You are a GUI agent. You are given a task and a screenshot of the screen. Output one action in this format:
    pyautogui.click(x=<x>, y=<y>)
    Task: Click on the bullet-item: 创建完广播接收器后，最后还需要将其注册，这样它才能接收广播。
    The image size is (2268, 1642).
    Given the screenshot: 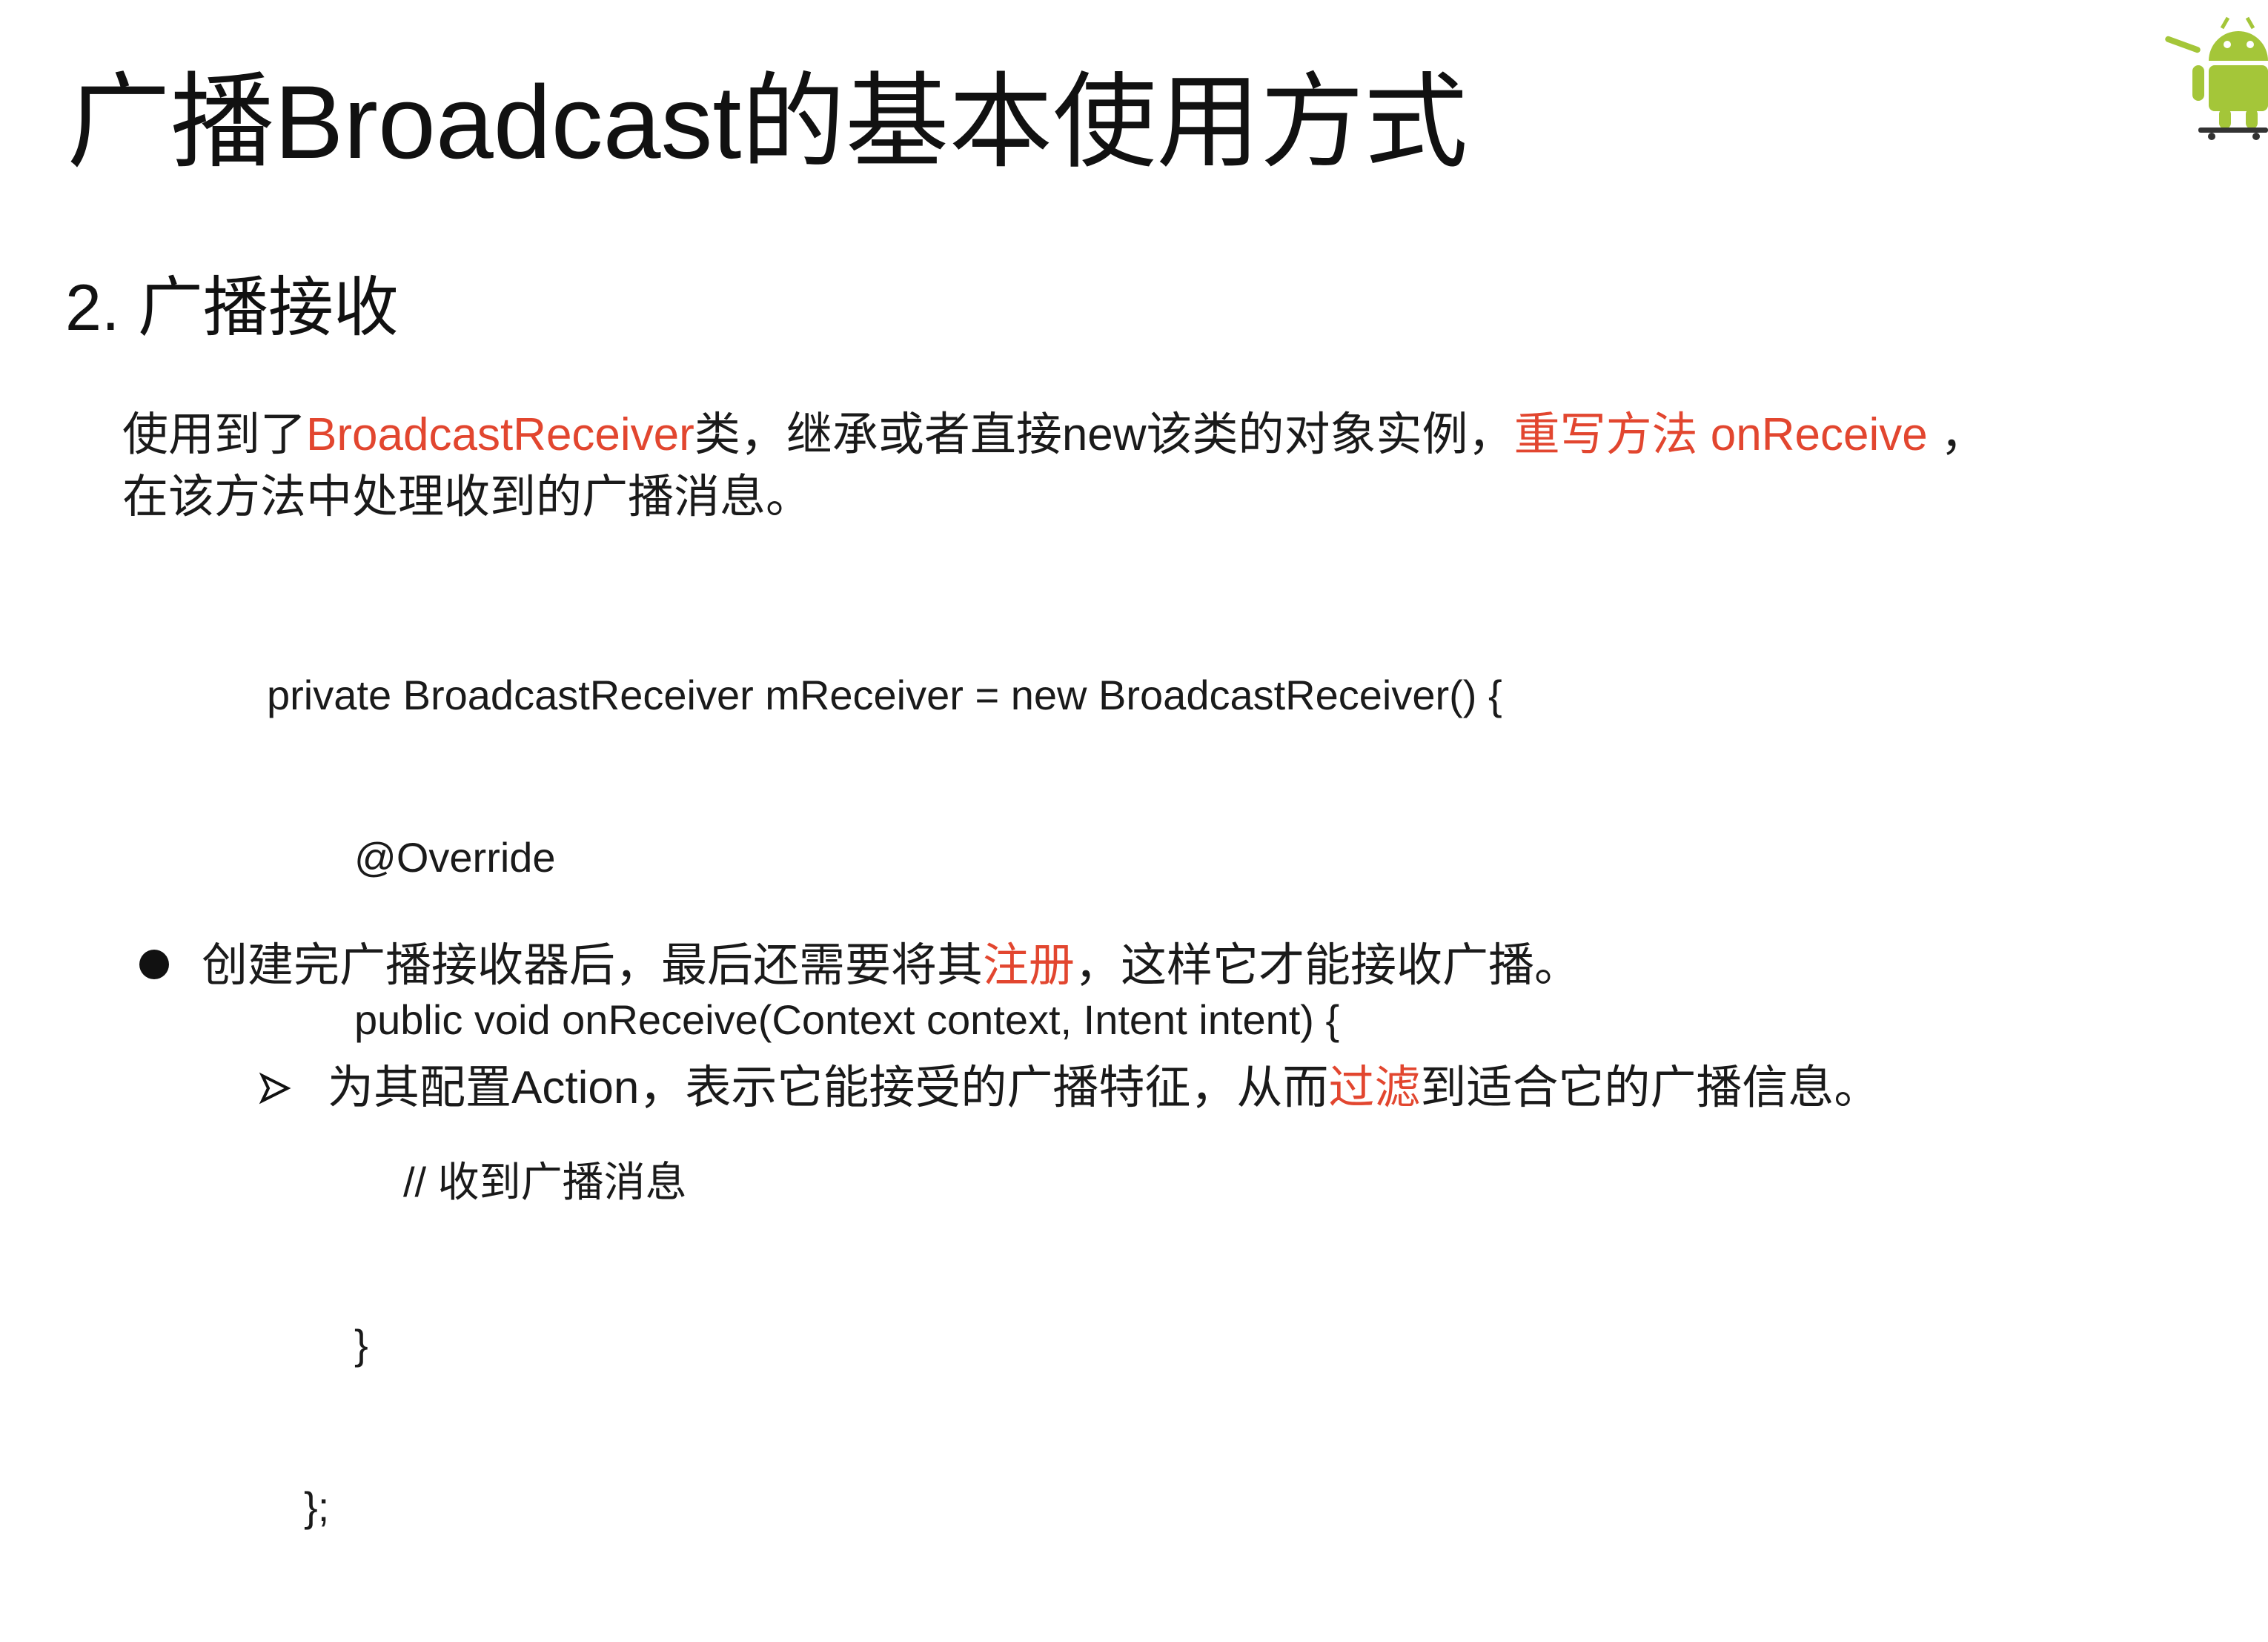 What is the action you would take?
    pyautogui.click(x=859, y=966)
    